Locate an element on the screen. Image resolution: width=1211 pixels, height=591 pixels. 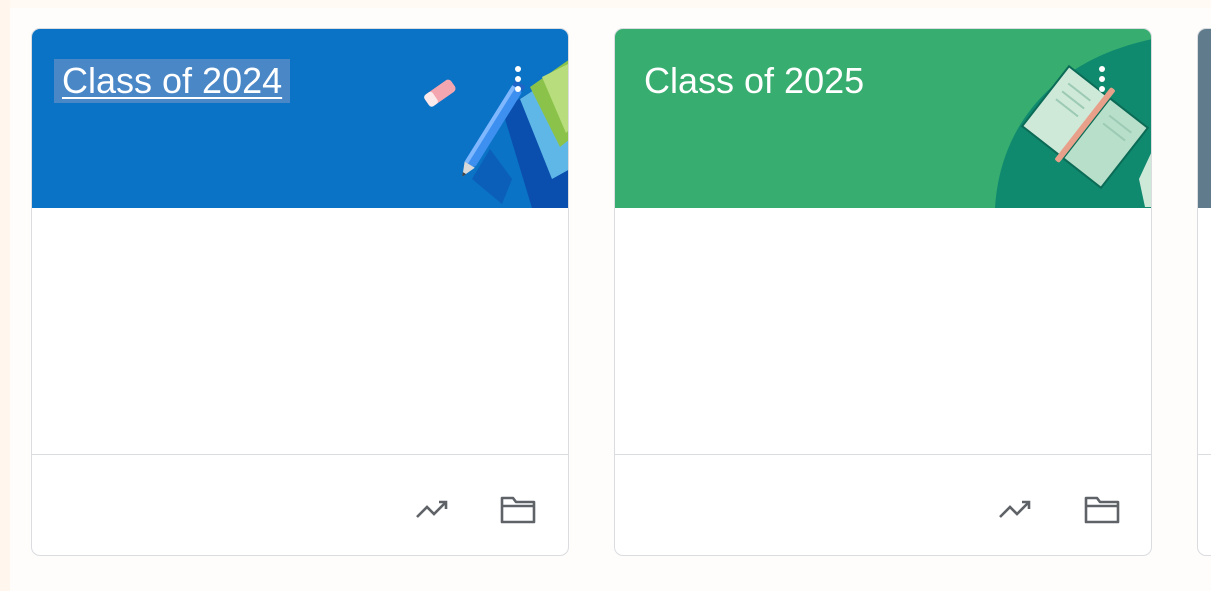
class-card-header: Class of 2025 is located at coordinates (883, 118).